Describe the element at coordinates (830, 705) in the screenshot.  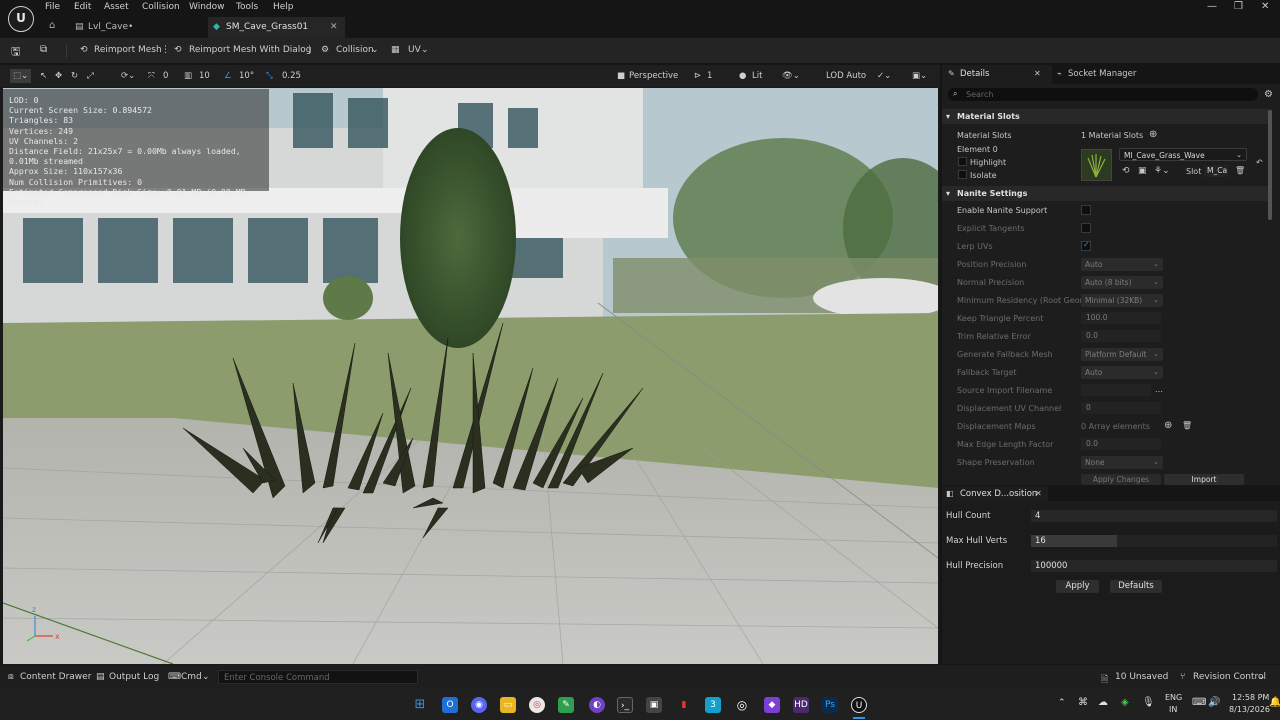
I see `photoshop-icon: Ps` at that location.